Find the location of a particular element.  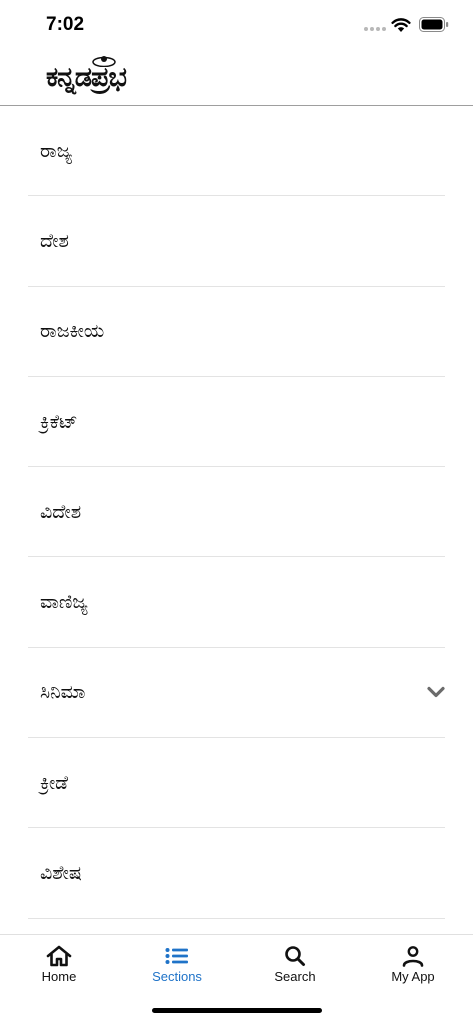

section-item-label: ರಾಜ್ಯ is located at coordinates (56, 150).